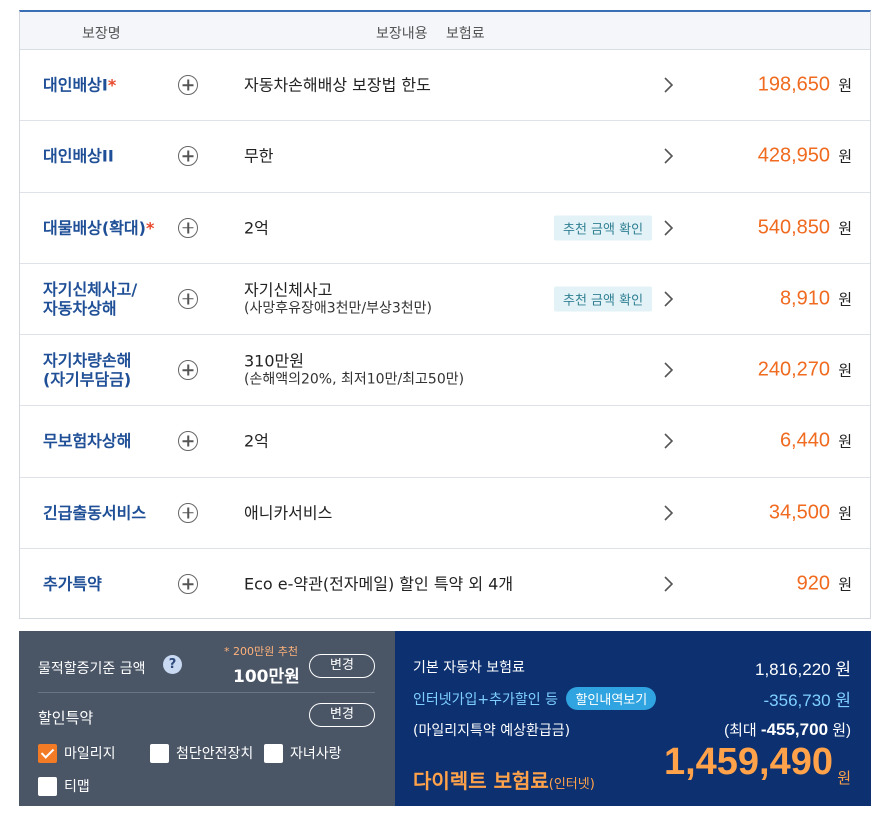 Image resolution: width=871 pixels, height=816 pixels. I want to click on checkbox-mileage-label: 마일리지, so click(90, 754).